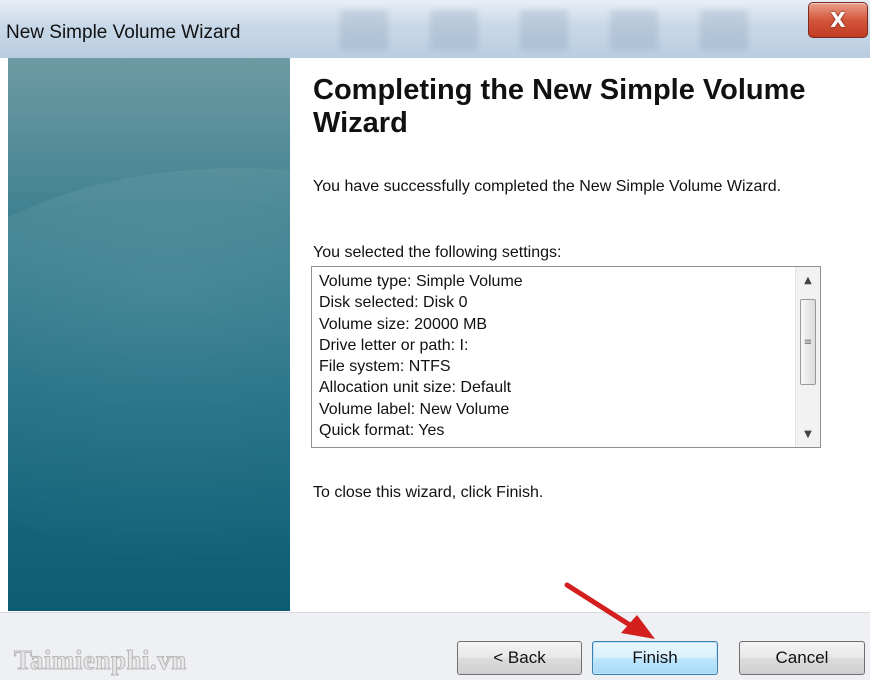 This screenshot has width=870, height=680. What do you see at coordinates (802, 658) in the screenshot?
I see `cancel-button: Cancel` at bounding box center [802, 658].